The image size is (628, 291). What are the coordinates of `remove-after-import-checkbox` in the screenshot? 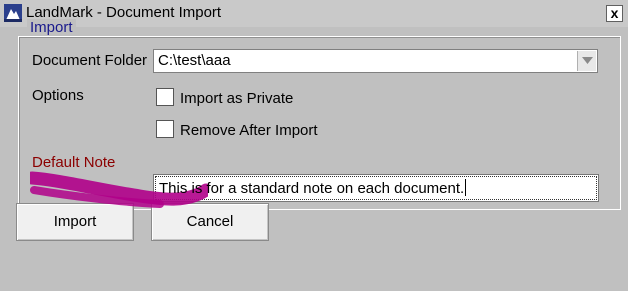 It's located at (165, 129).